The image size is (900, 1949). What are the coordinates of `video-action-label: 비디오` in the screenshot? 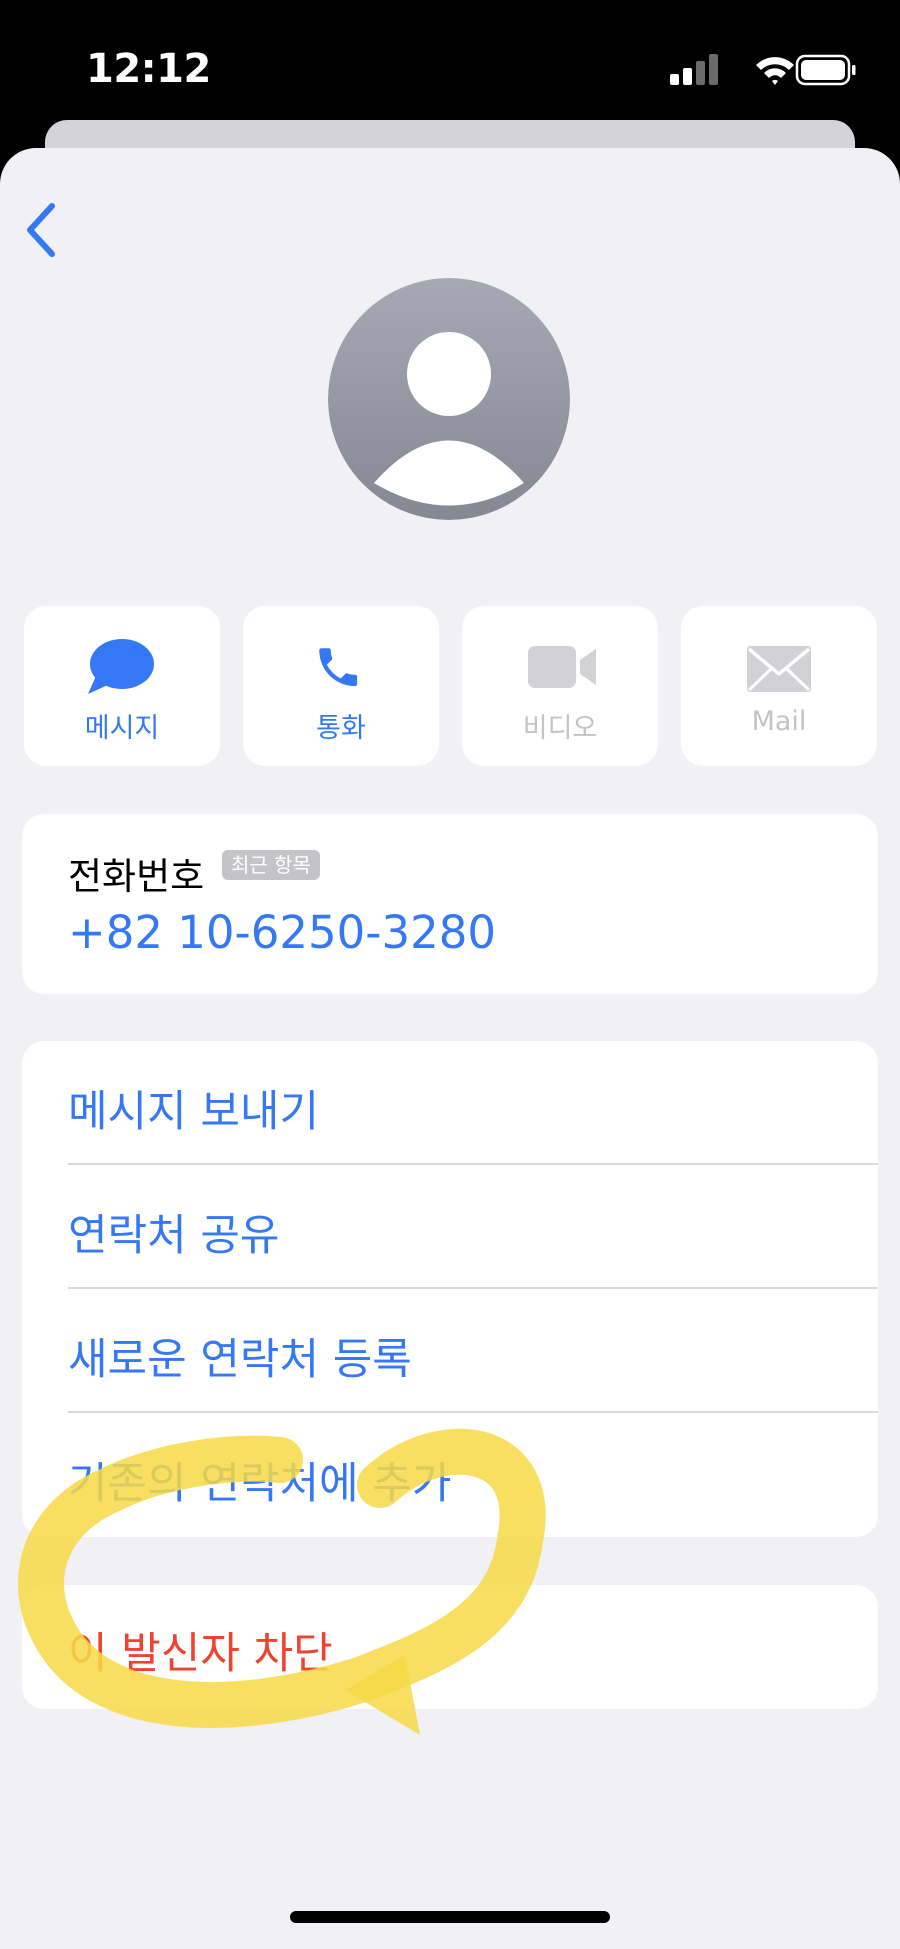 It's located at (560, 728).